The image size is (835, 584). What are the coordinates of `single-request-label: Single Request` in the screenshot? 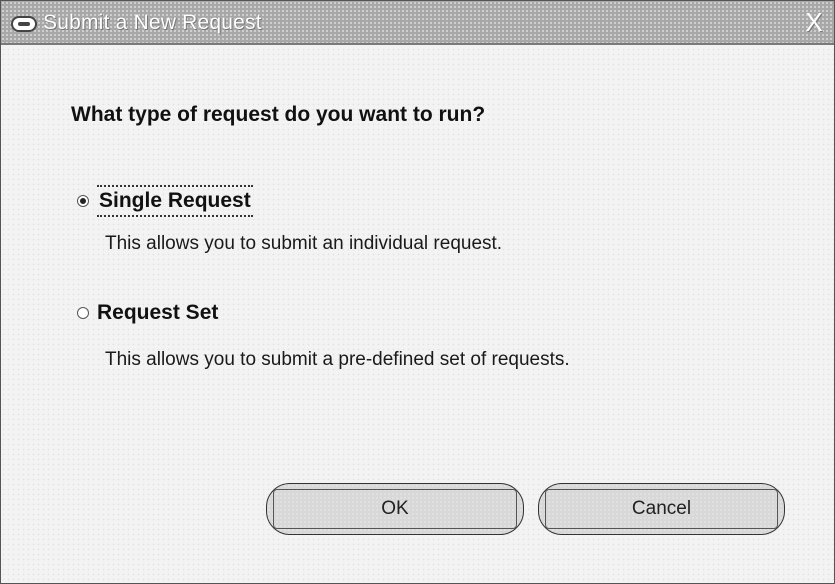 It's located at (175, 200).